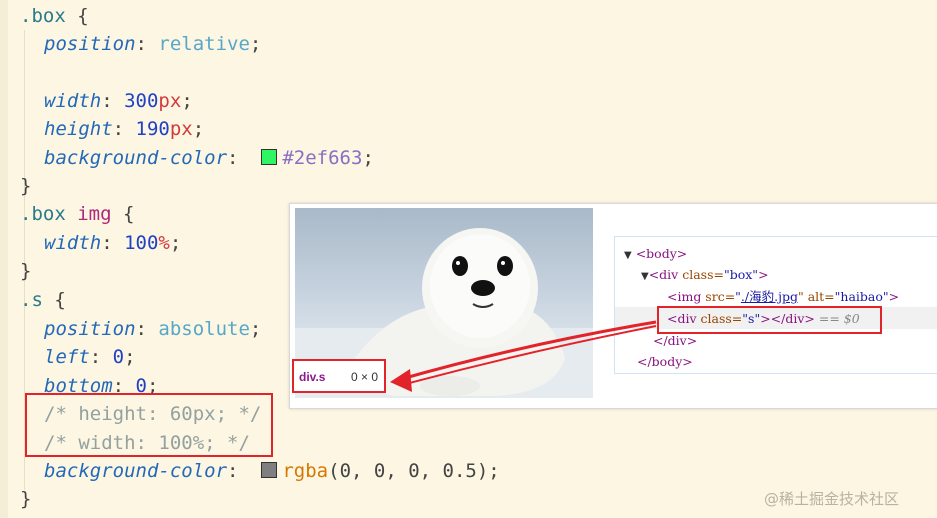  I want to click on arrow-head-icon, so click(401, 380).